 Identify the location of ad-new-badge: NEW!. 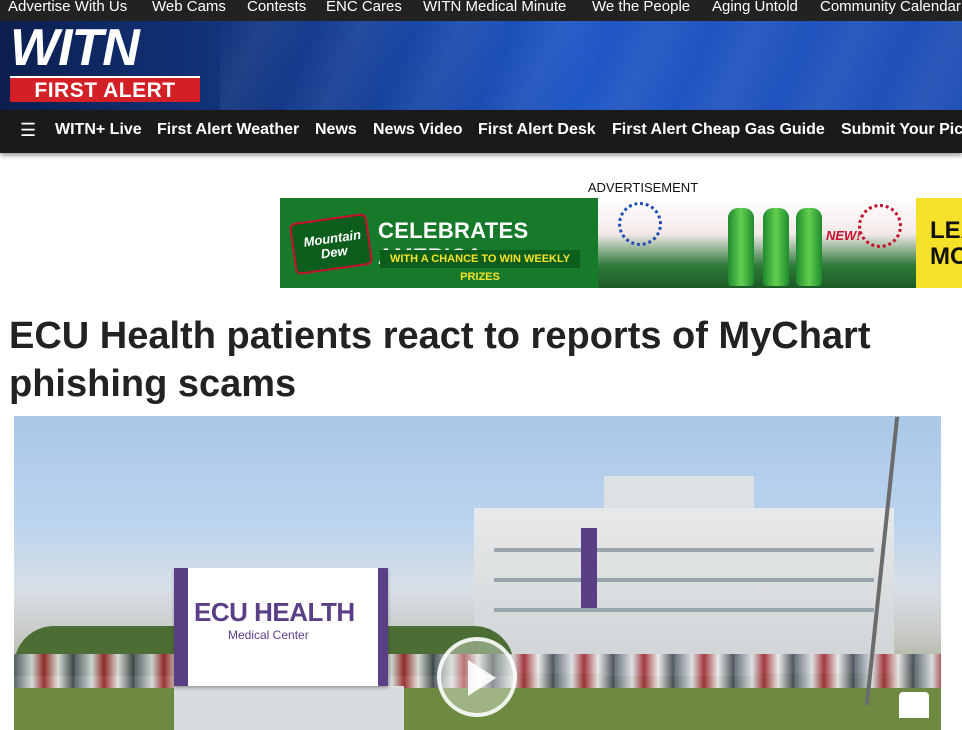
(843, 235).